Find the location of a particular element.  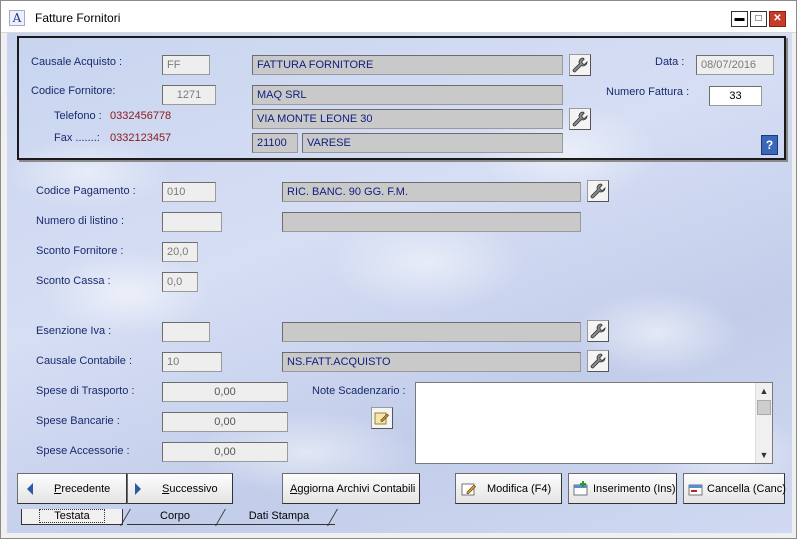

precedente-label: Precedente is located at coordinates (82, 489).